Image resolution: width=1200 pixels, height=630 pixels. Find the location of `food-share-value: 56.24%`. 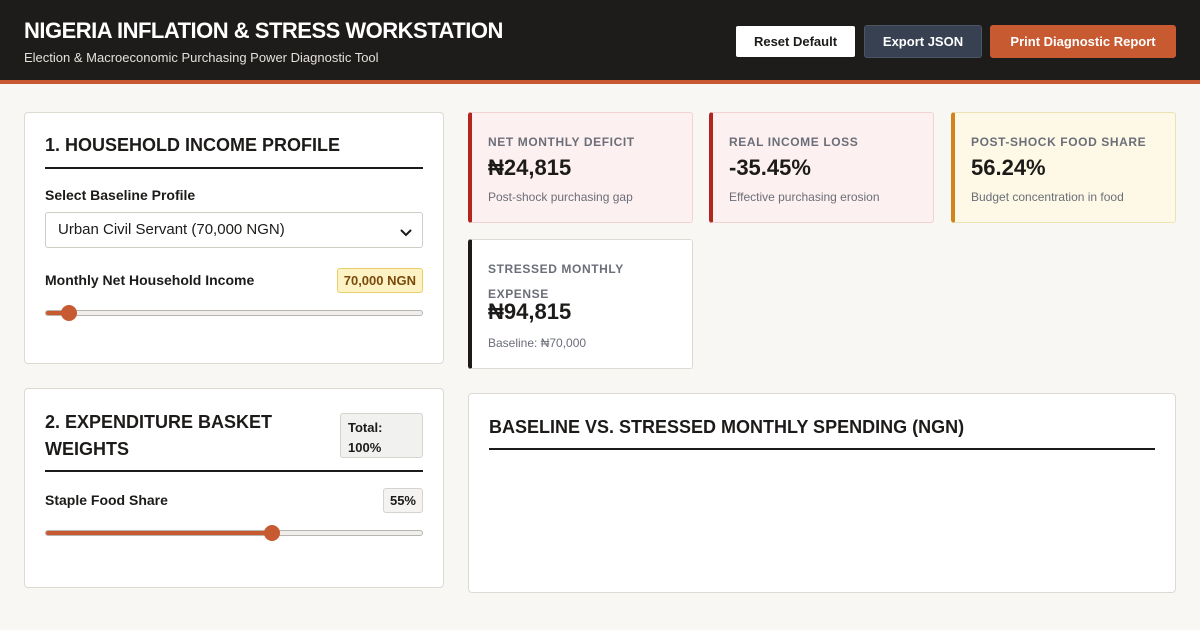

food-share-value: 56.24% is located at coordinates (1008, 167).